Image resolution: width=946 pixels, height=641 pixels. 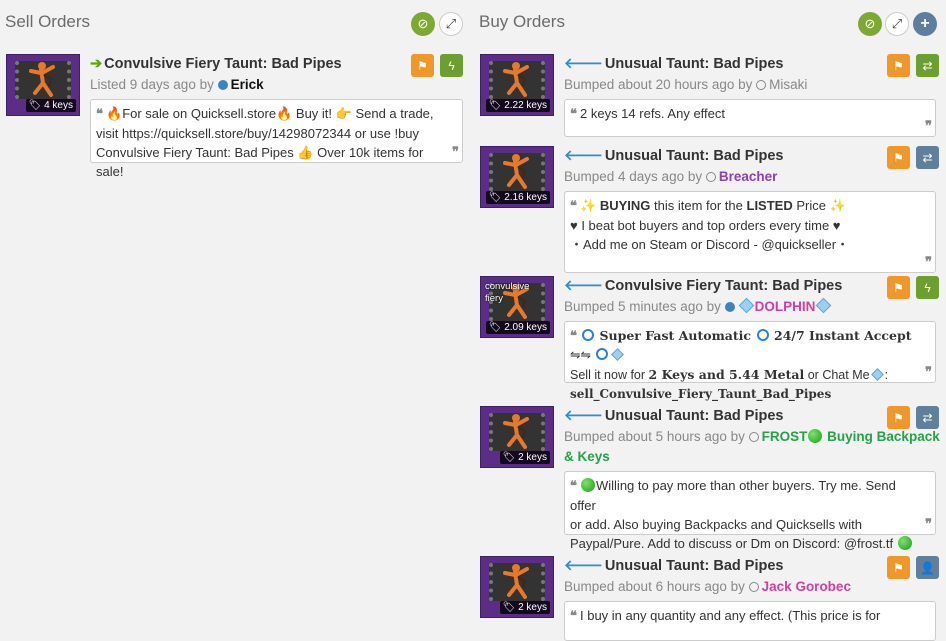 I want to click on meta-text: Listed 9 days ago by, so click(x=152, y=84).